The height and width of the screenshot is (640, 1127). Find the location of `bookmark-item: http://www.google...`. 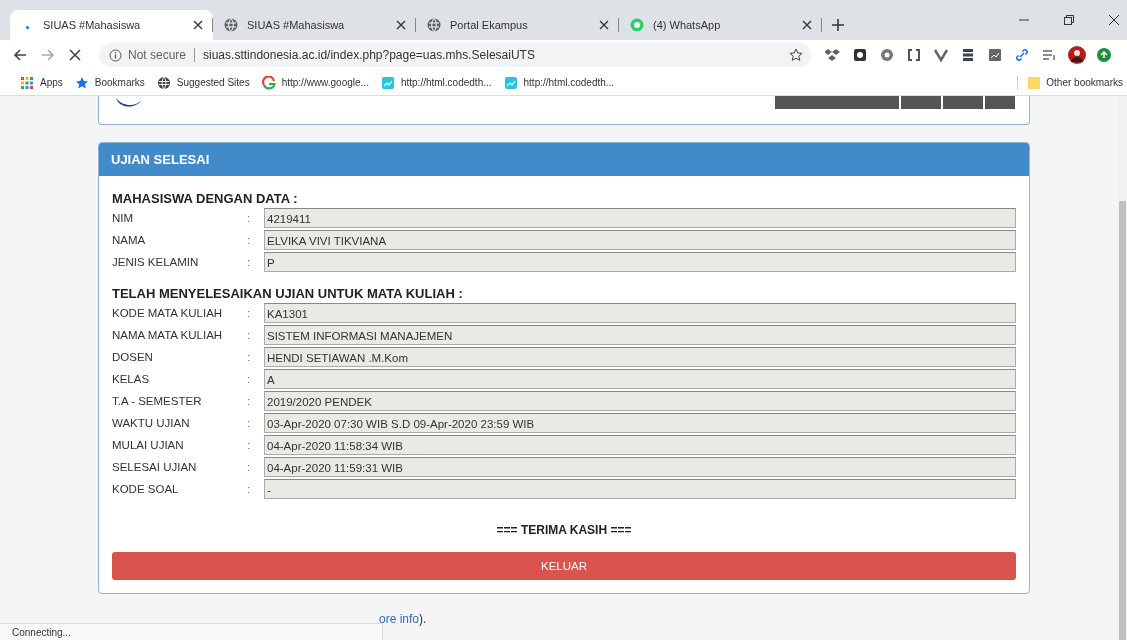

bookmark-item: http://www.google... is located at coordinates (315, 82).